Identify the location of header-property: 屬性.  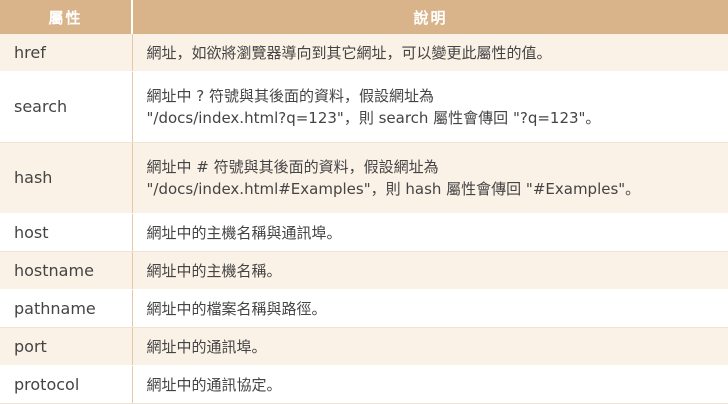
(66, 17).